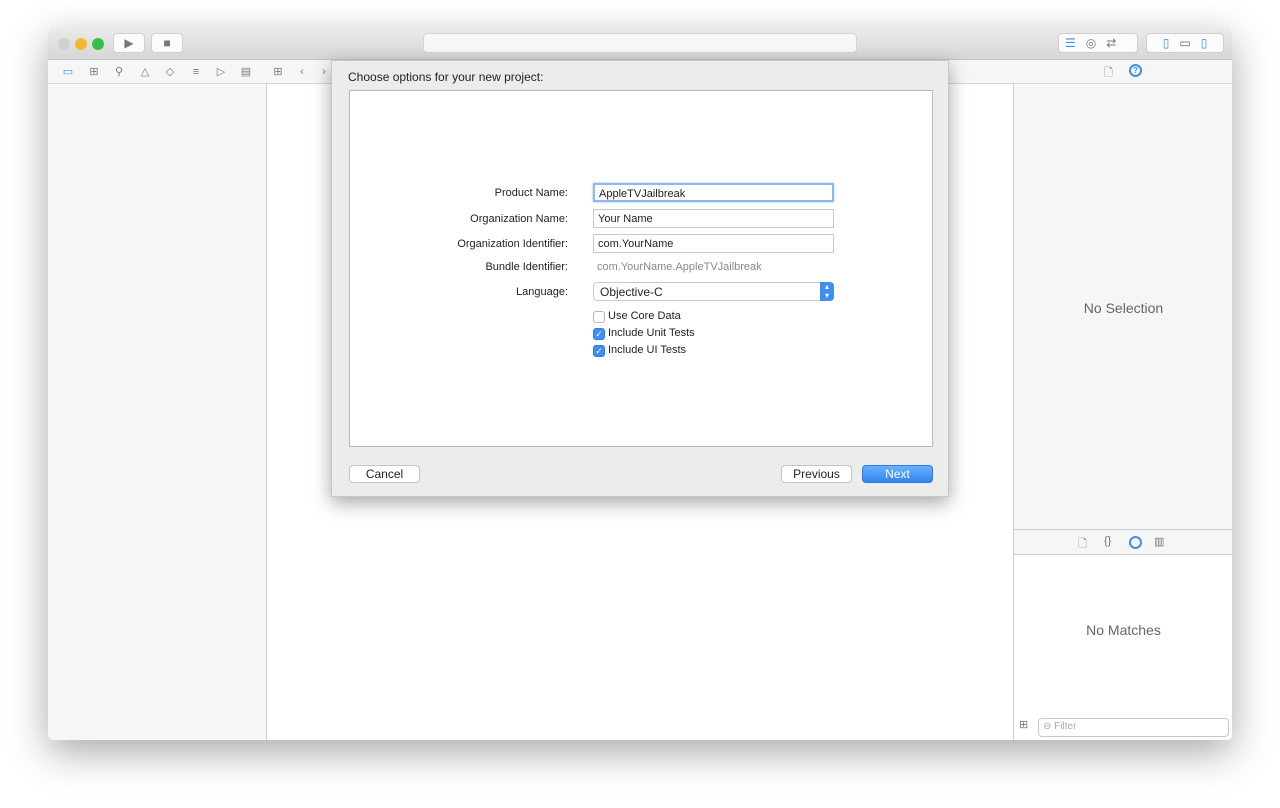 This screenshot has width=1280, height=808. Describe the element at coordinates (94, 72) in the screenshot. I see `hierarchy-icon: ⊞` at that location.